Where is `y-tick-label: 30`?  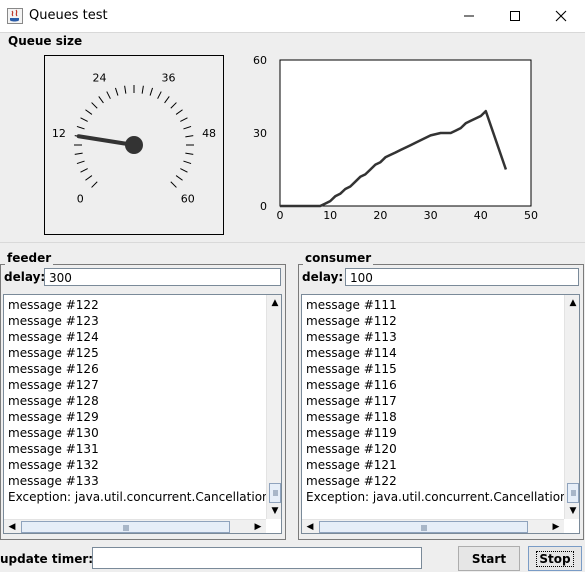 y-tick-label: 30 is located at coordinates (260, 133).